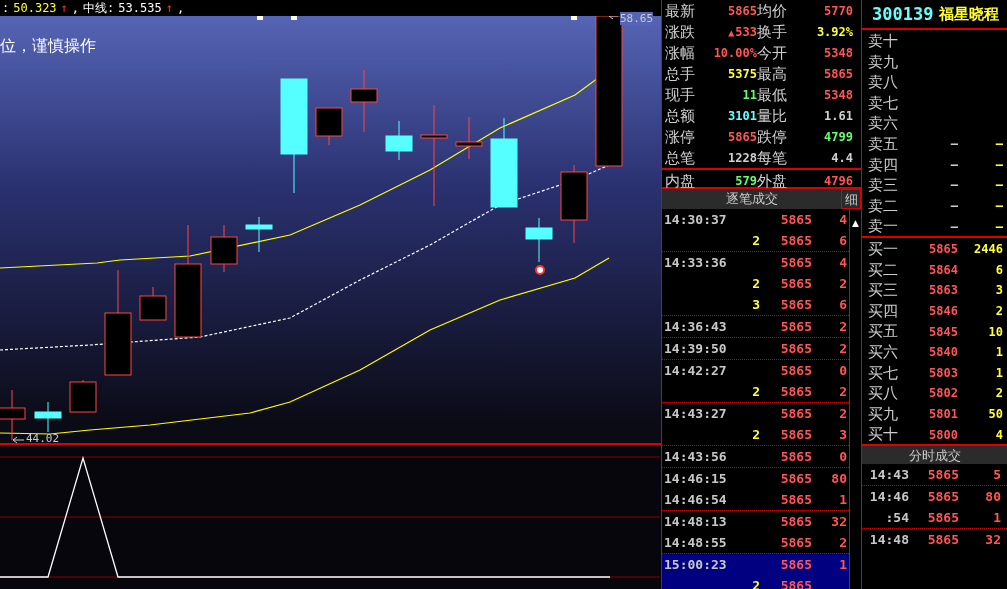 This screenshot has height=589, width=1007. I want to click on quote-value: 5348, so click(838, 53).